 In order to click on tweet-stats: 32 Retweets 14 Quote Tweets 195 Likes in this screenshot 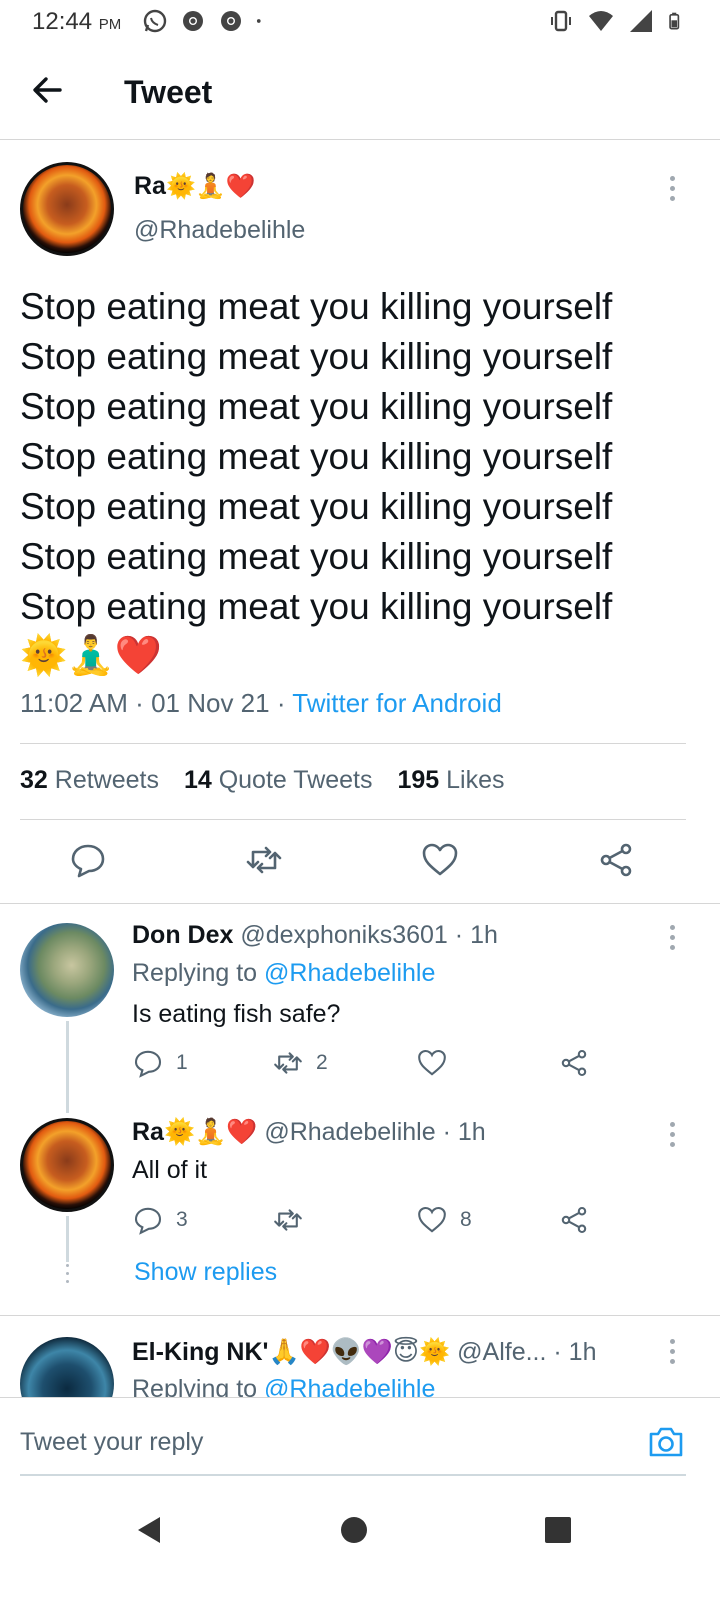, I will do `click(271, 780)`.